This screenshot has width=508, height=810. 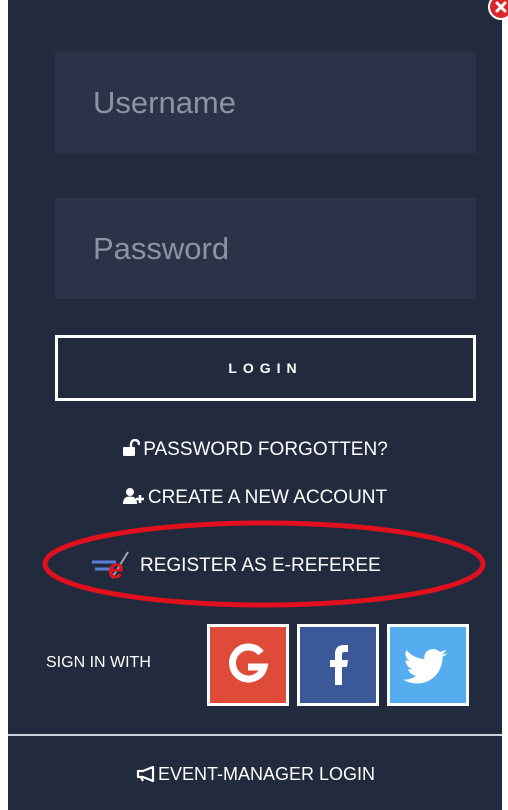 I want to click on twitter-icon, so click(x=425, y=666).